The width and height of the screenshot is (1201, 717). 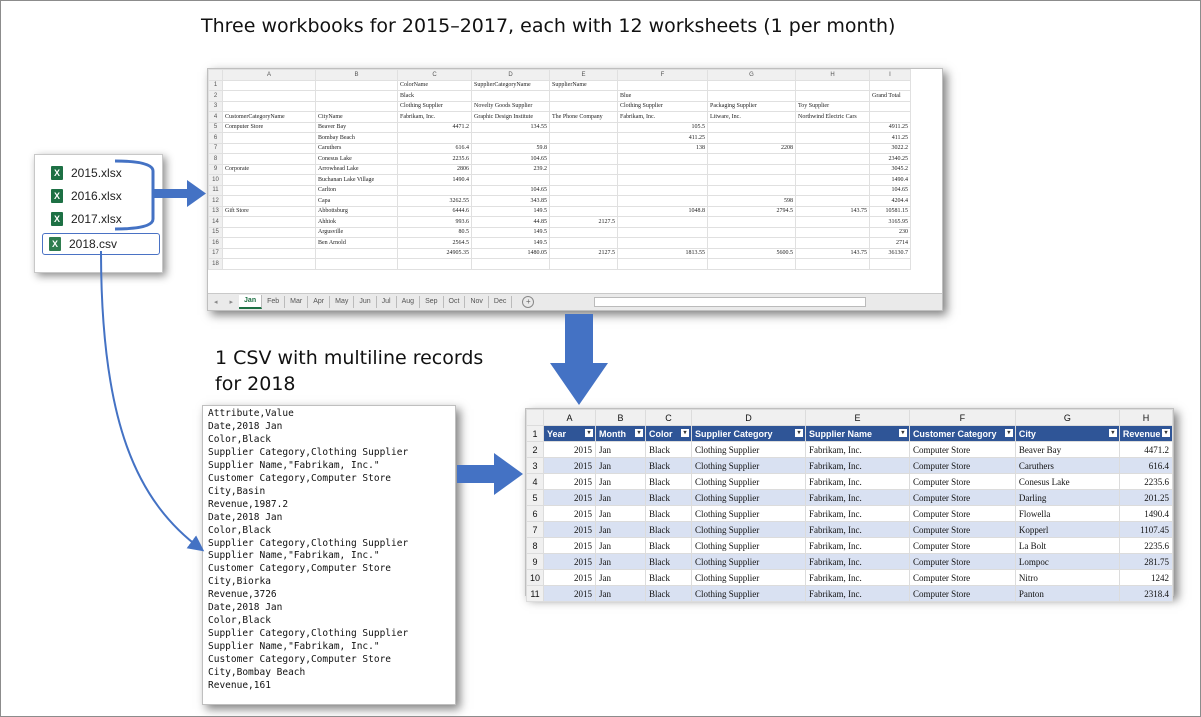 What do you see at coordinates (579, 359) in the screenshot?
I see `pivot-to-table-arrow-shape` at bounding box center [579, 359].